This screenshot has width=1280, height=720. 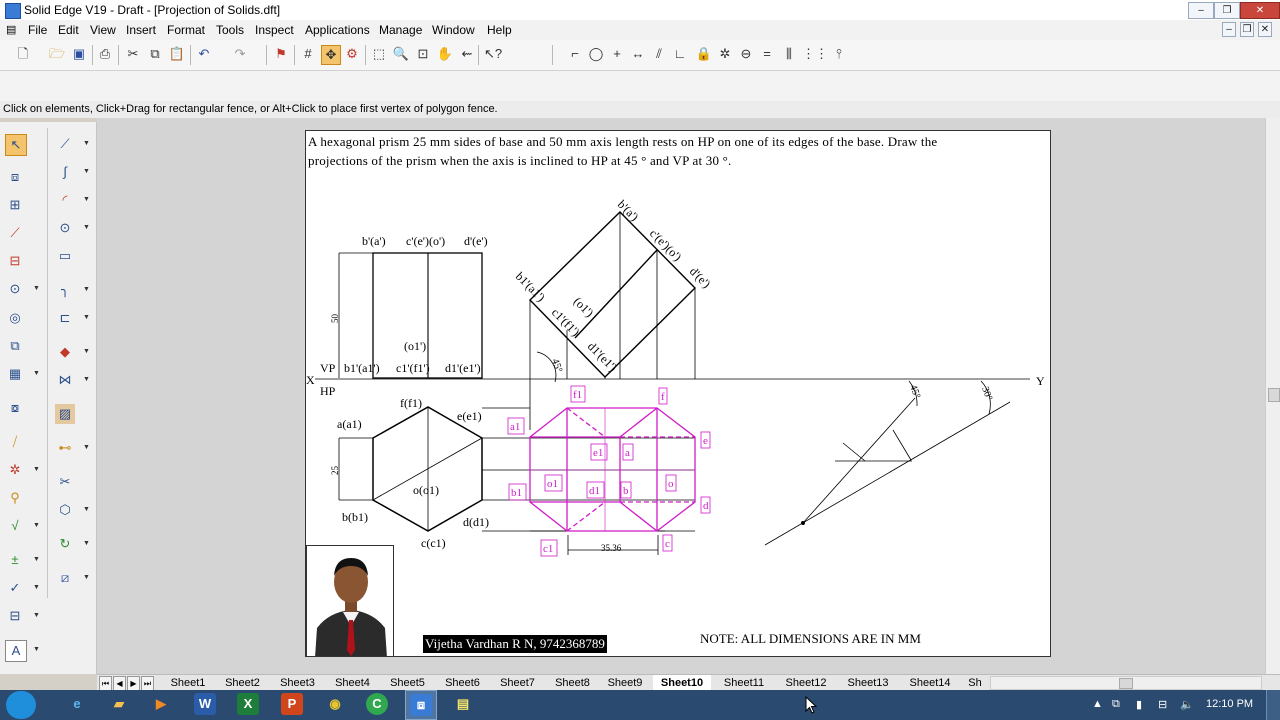 I want to click on chamfer-icon: ⊏, so click(x=65, y=318).